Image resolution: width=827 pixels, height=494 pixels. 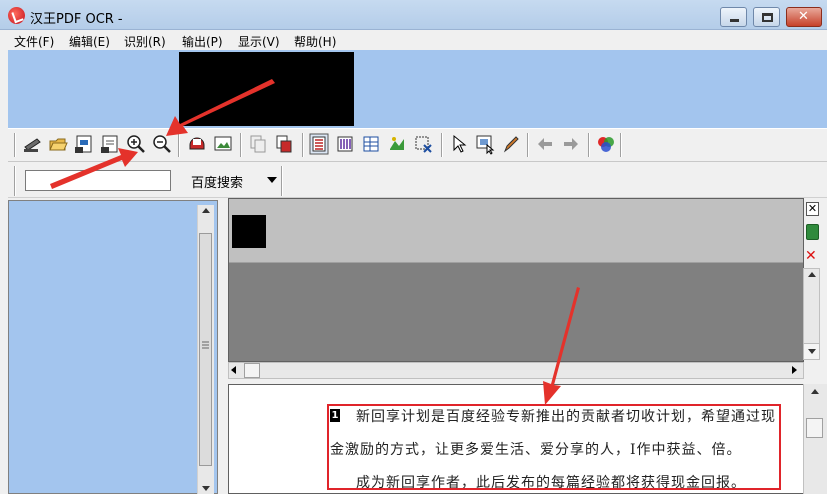 I want to click on pointer-icon, so click(x=459, y=144).